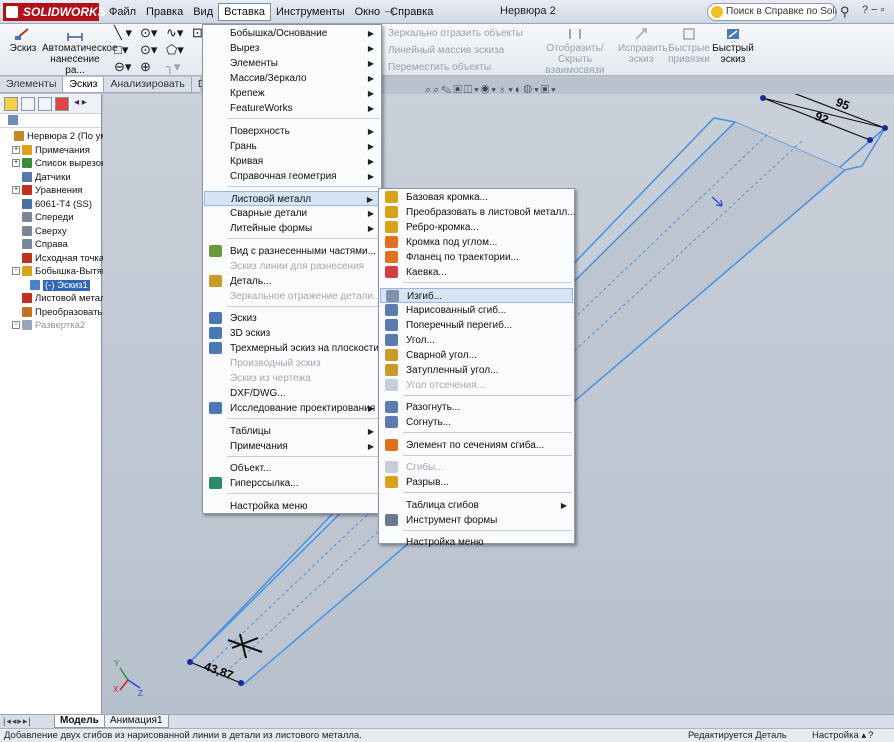 This screenshot has height=742, width=894. I want to click on tree-item: + Примечания, so click(51, 150).